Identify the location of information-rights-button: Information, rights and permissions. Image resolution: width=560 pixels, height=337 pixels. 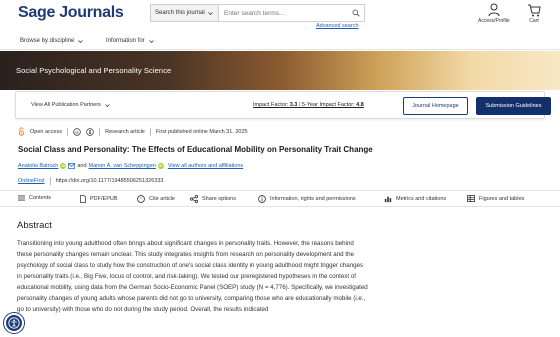
(307, 199).